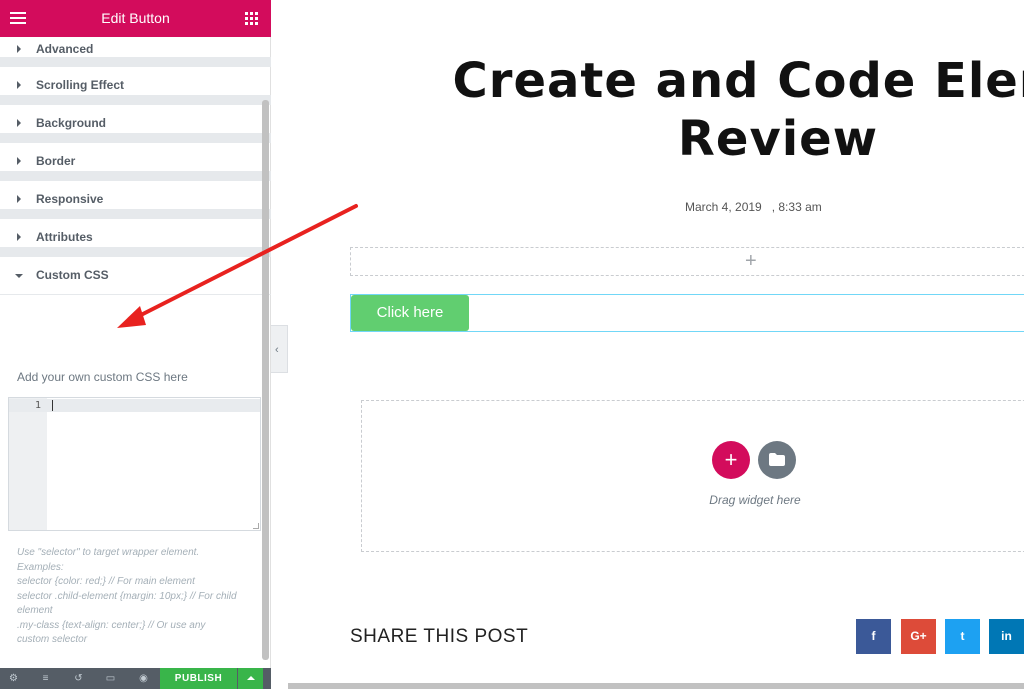 The width and height of the screenshot is (1024, 689). I want to click on add-section-zone: +, so click(687, 261).